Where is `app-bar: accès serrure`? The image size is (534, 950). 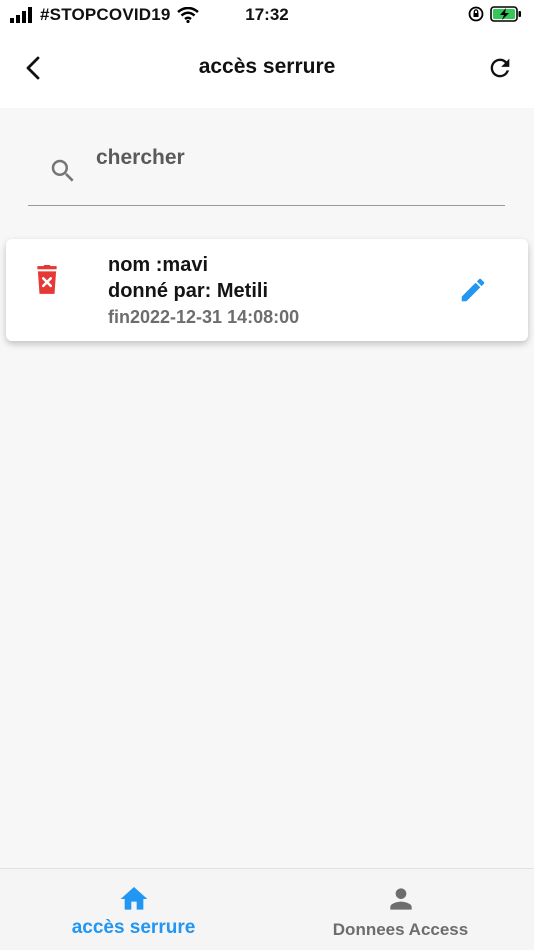 app-bar: accès serrure is located at coordinates (267, 69).